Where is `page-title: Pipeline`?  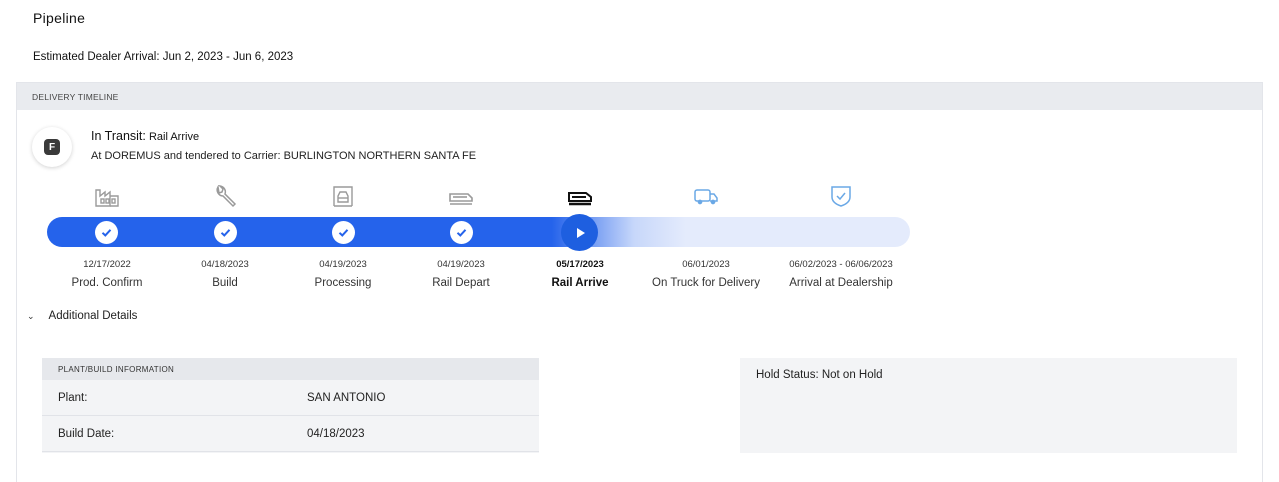 page-title: Pipeline is located at coordinates (59, 18).